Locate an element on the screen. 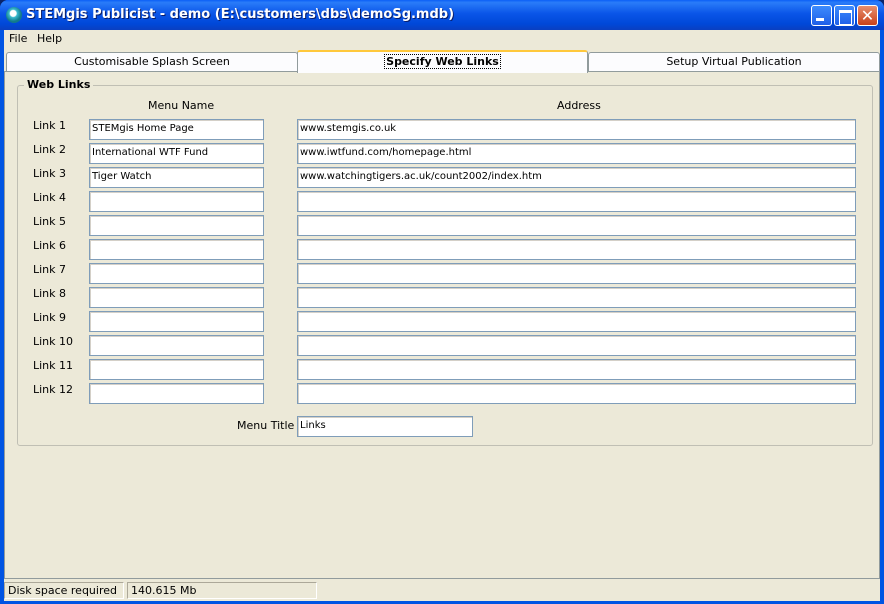  maximize-icon is located at coordinates (844, 15).